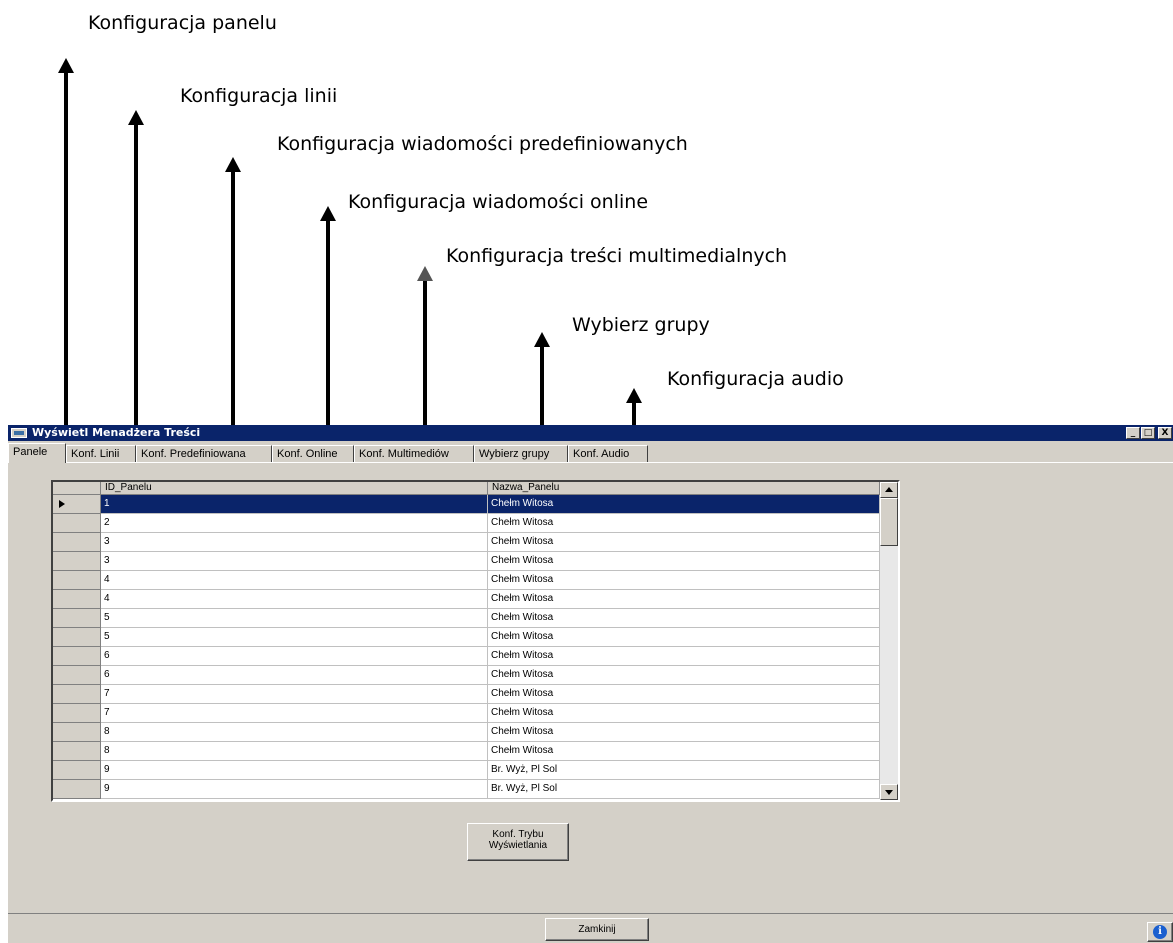  I want to click on column-header-nazwa-panelu: Nazwa_Panelu, so click(684, 488).